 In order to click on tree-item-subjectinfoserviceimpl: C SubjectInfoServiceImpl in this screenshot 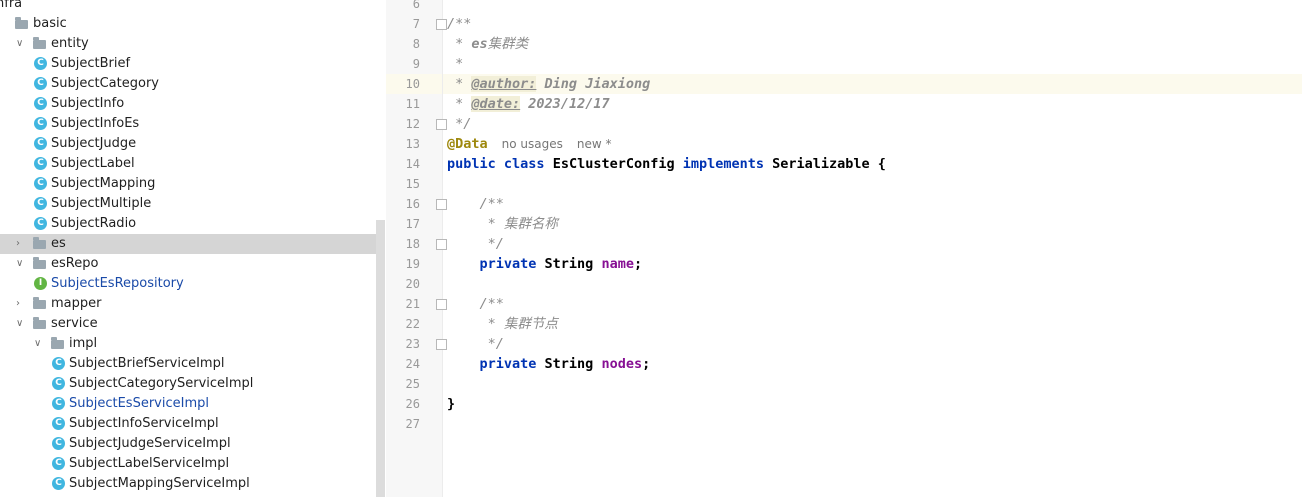, I will do `click(192, 424)`.